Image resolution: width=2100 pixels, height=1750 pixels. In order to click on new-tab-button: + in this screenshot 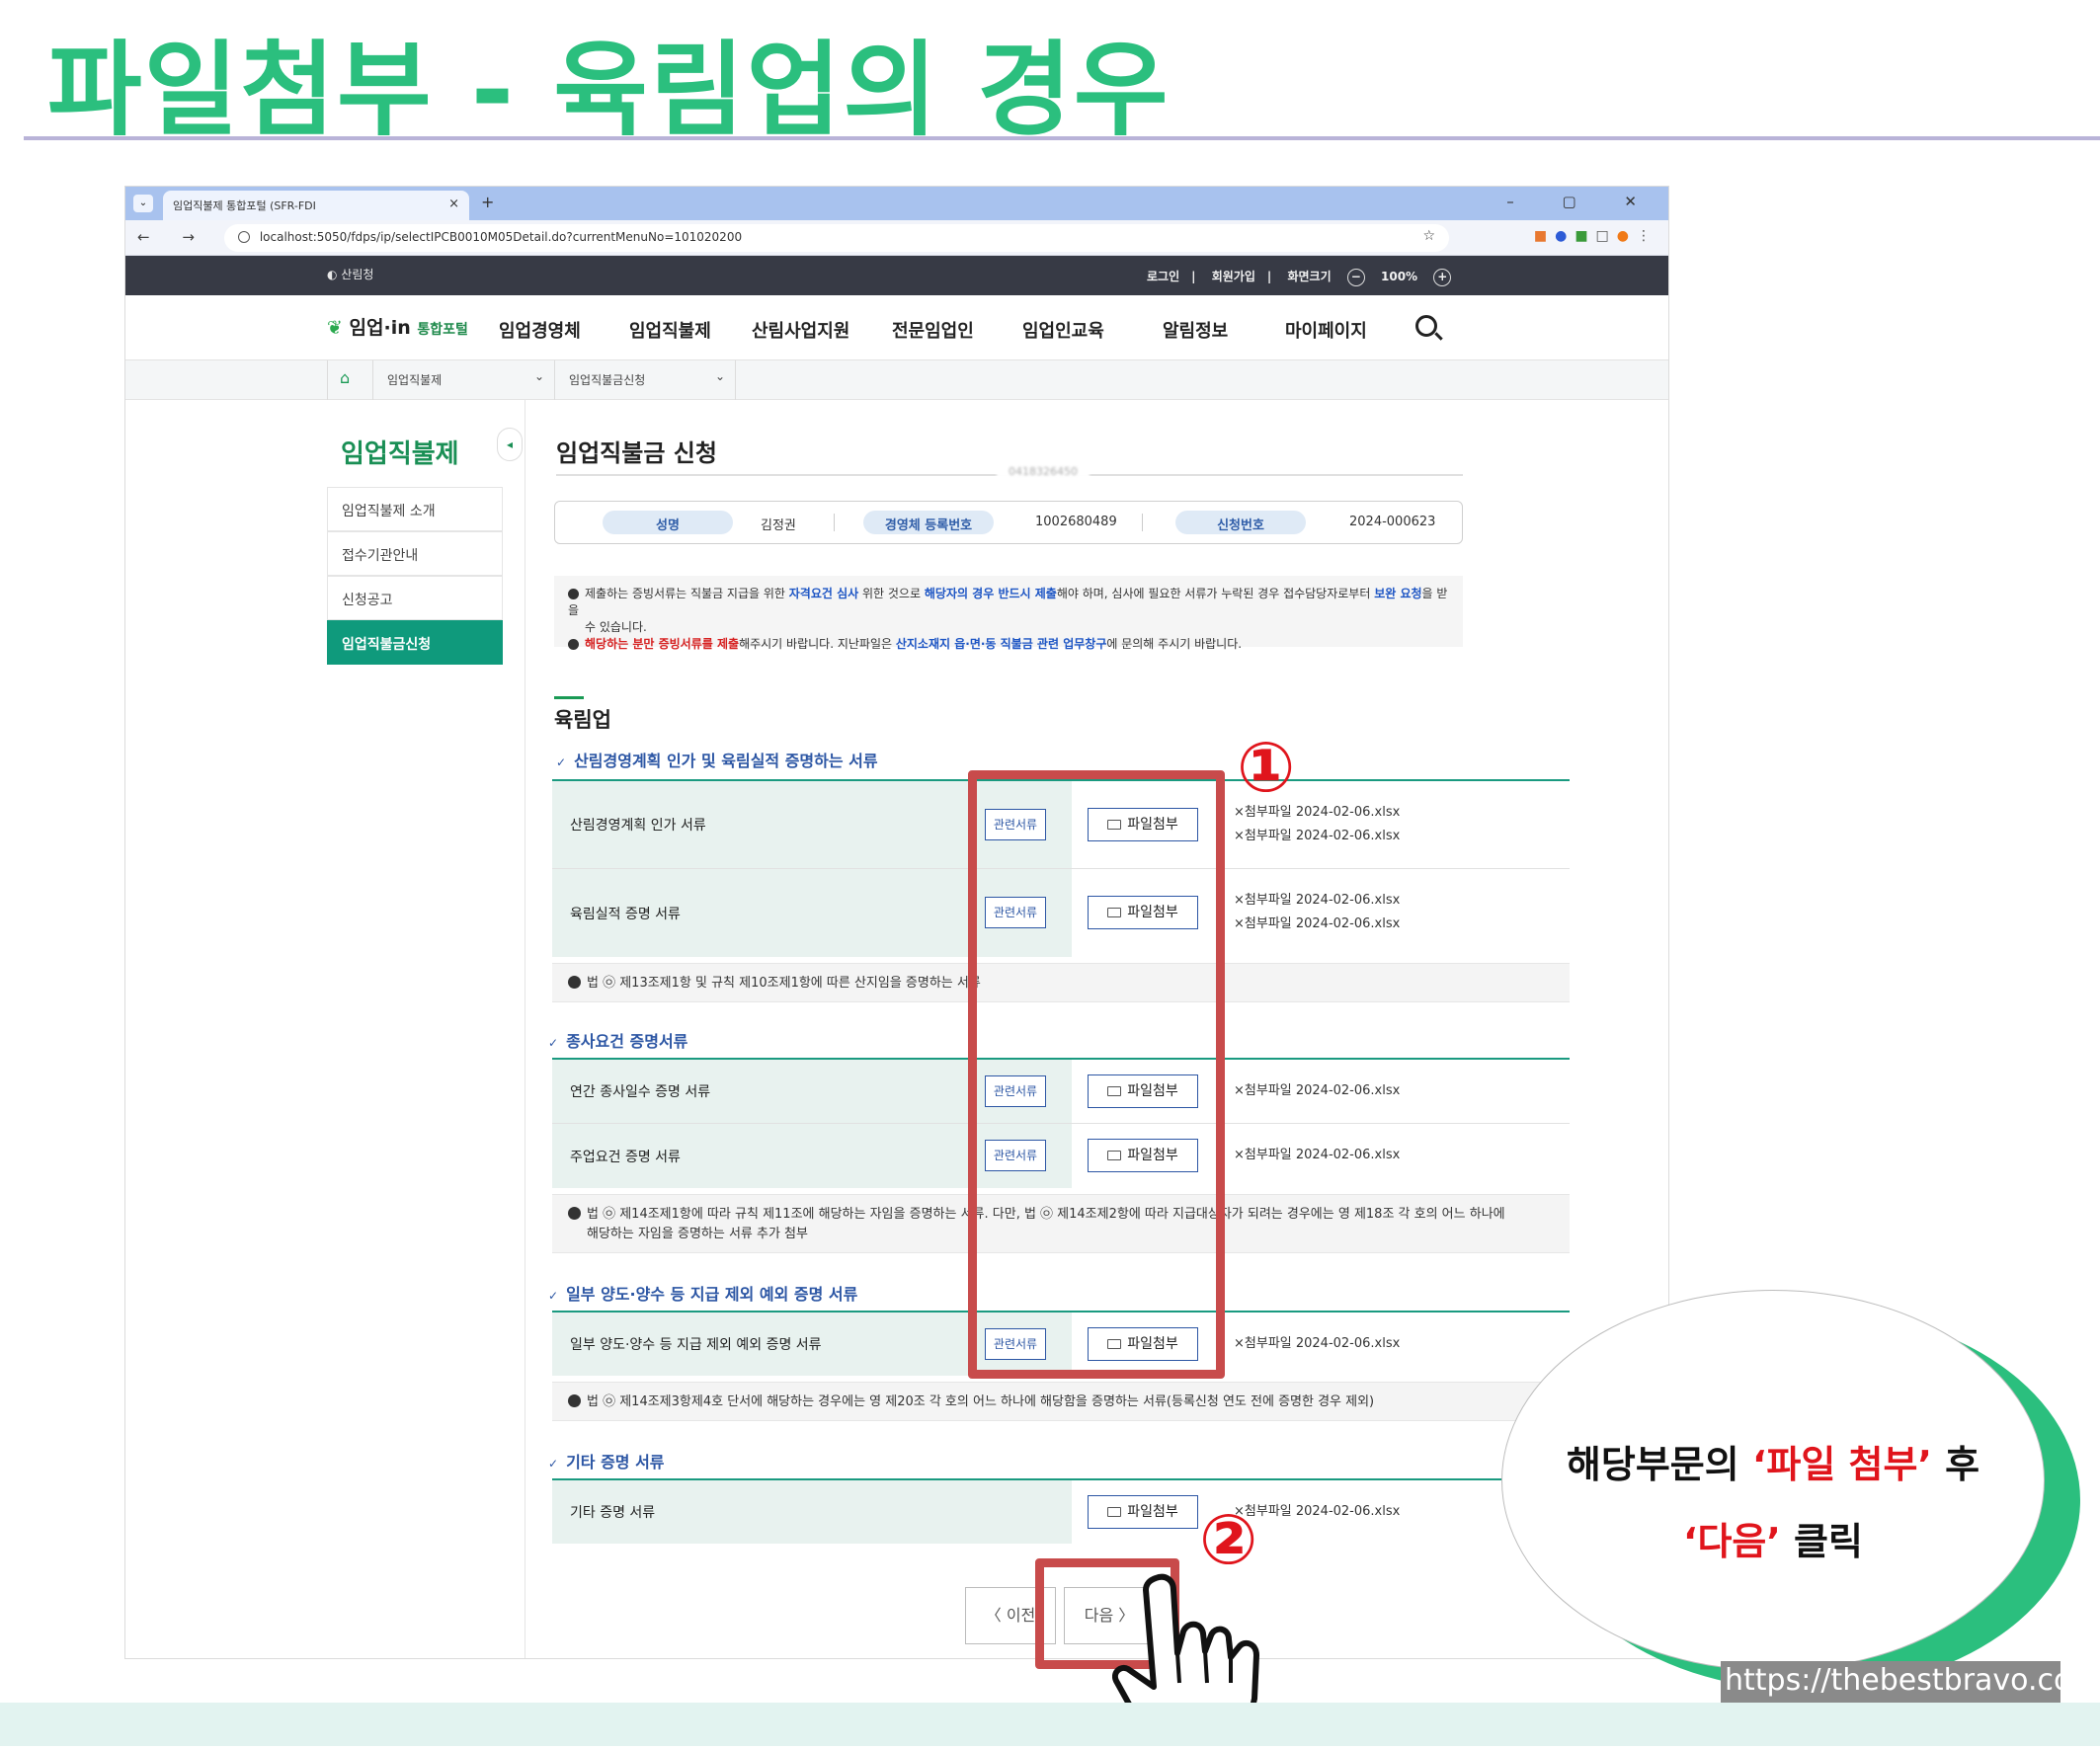, I will do `click(487, 202)`.